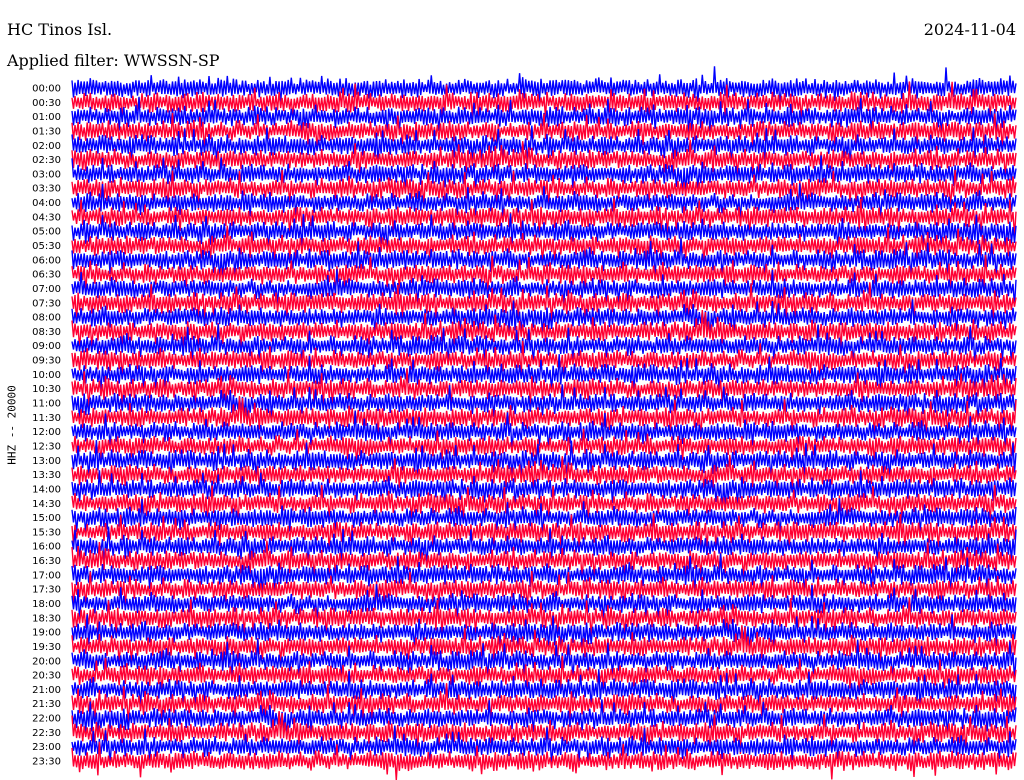 The height and width of the screenshot is (780, 1024). What do you see at coordinates (46, 432) in the screenshot?
I see `tick-label-1200: 12:00` at bounding box center [46, 432].